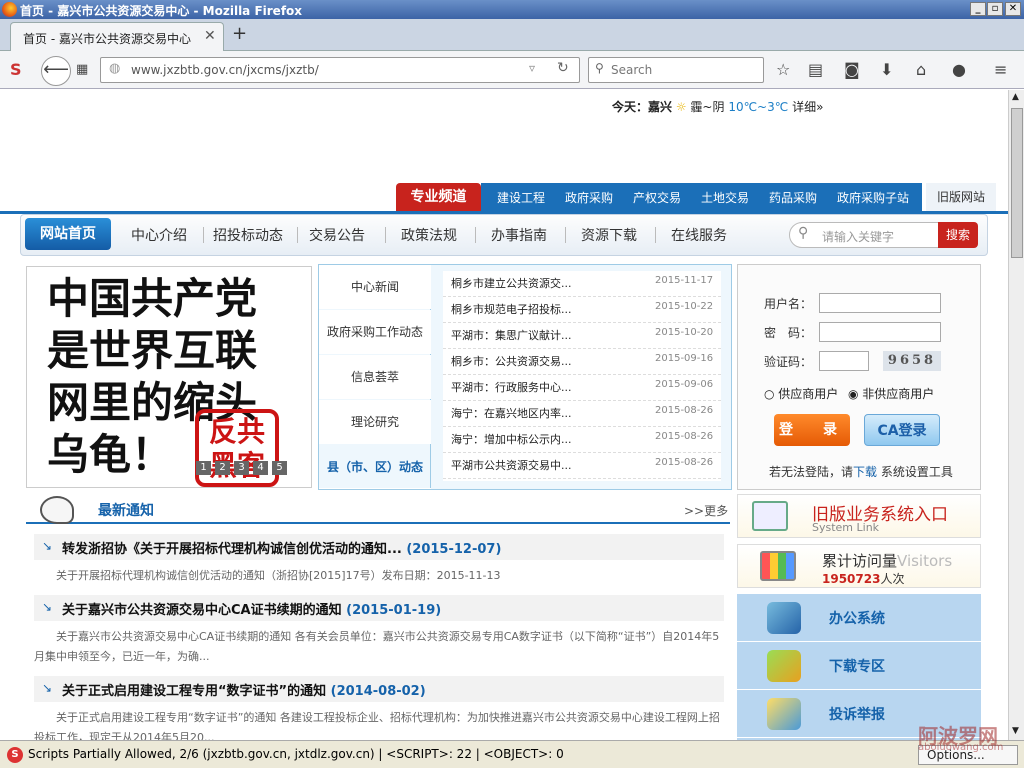 The width and height of the screenshot is (1024, 768). What do you see at coordinates (582, 466) in the screenshot?
I see `news-row: 平湖市公共资源交易中... 2015-08-26` at bounding box center [582, 466].